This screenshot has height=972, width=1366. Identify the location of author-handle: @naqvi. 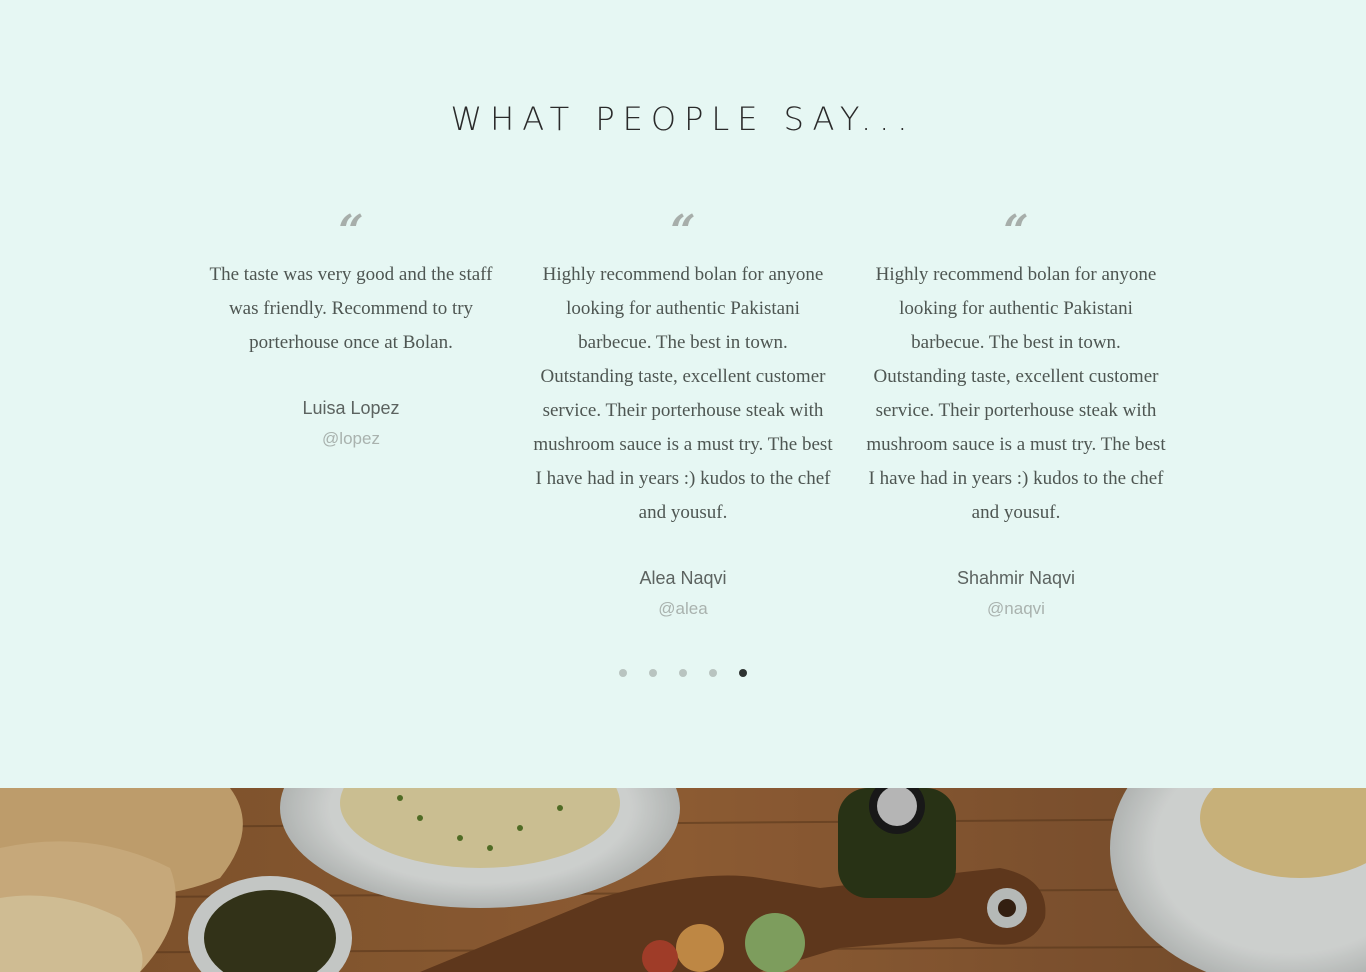
(1016, 608).